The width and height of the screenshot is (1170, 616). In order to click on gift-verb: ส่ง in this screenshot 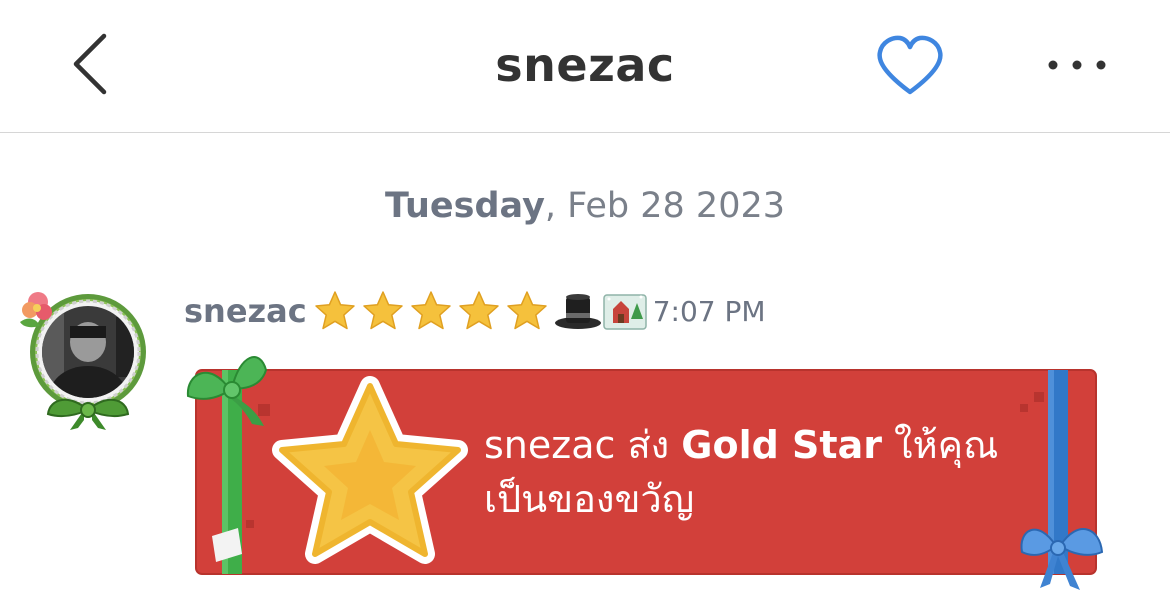, I will do `click(648, 445)`.